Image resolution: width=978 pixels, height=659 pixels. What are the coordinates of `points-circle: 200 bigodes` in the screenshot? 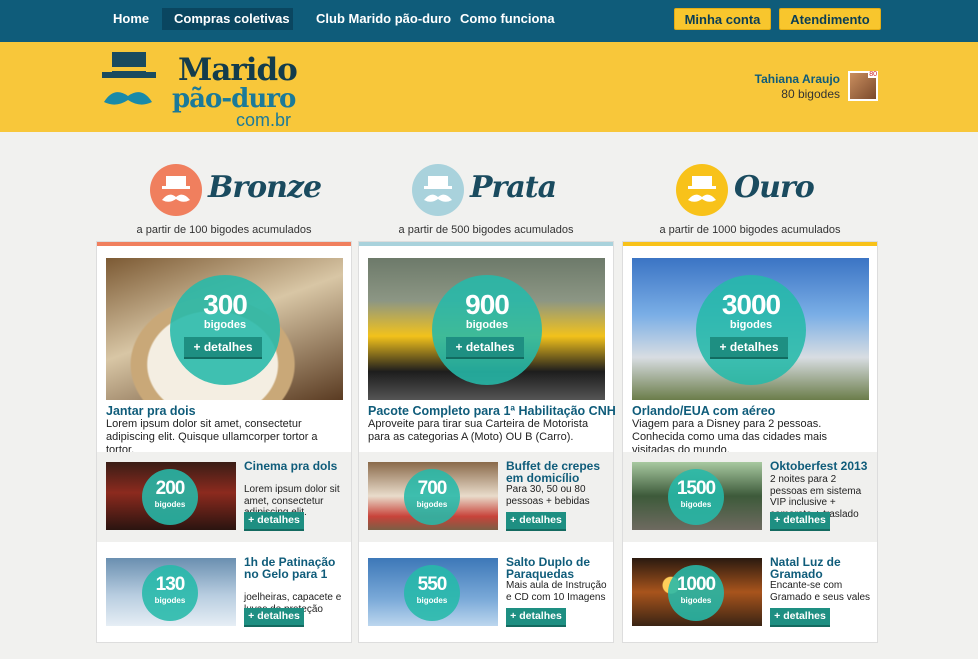 It's located at (170, 497).